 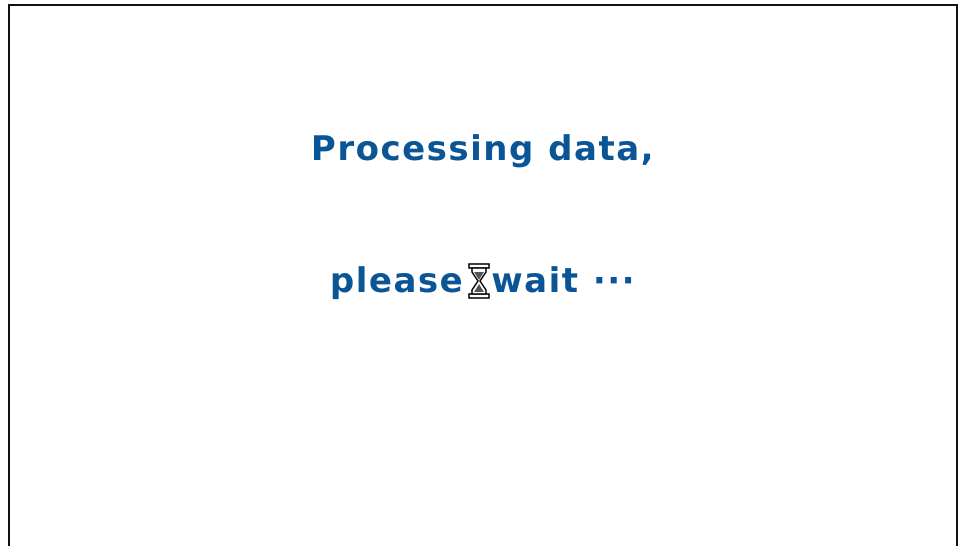 I want to click on processing-message: Processing data,, so click(x=483, y=149).